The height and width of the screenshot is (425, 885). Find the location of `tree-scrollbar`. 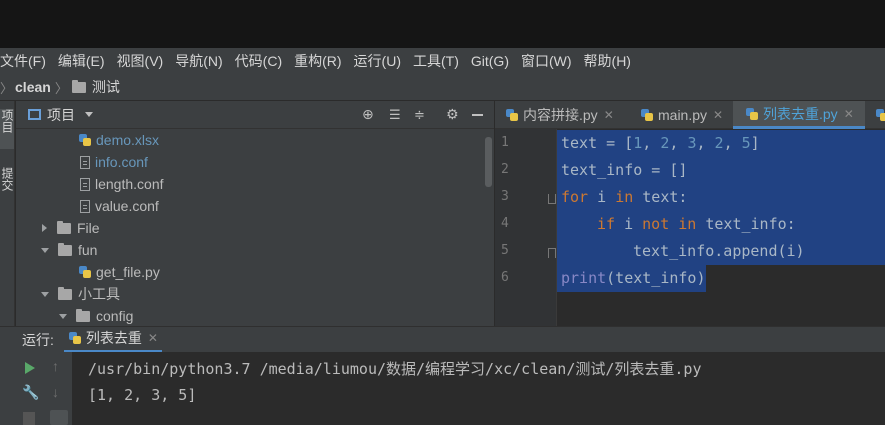

tree-scrollbar is located at coordinates (488, 162).